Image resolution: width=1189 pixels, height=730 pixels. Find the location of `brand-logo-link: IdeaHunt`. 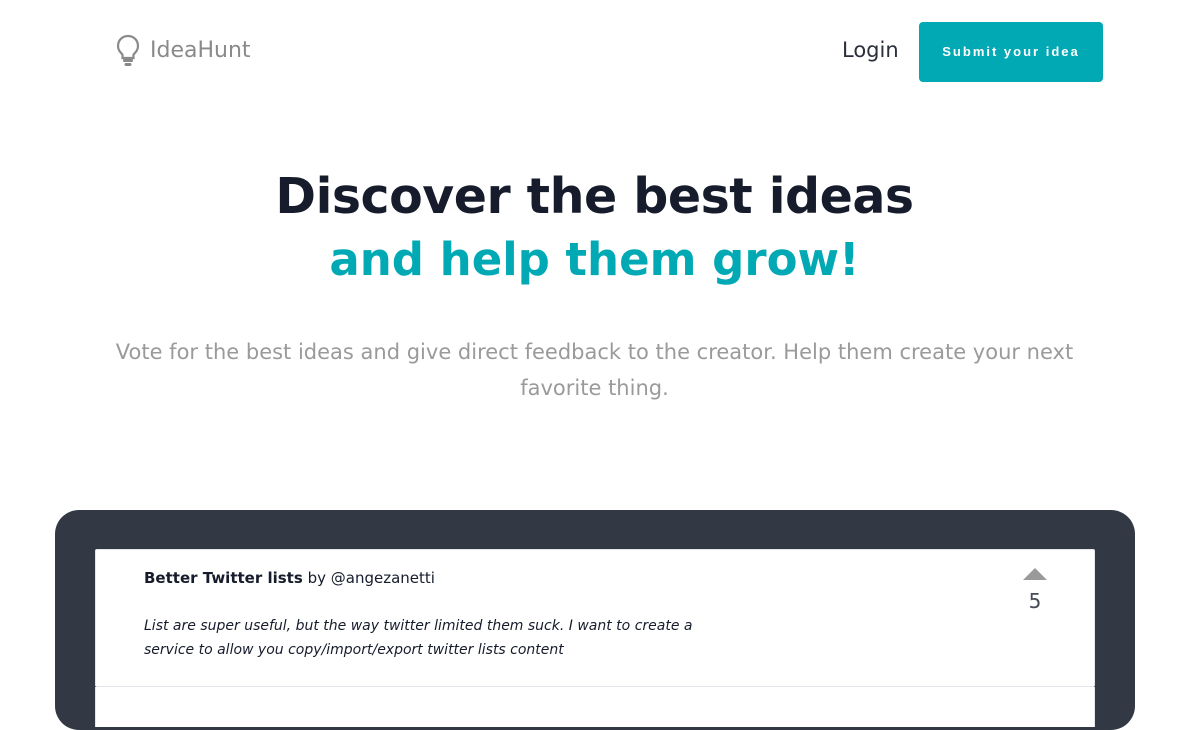

brand-logo-link: IdeaHunt is located at coordinates (183, 51).